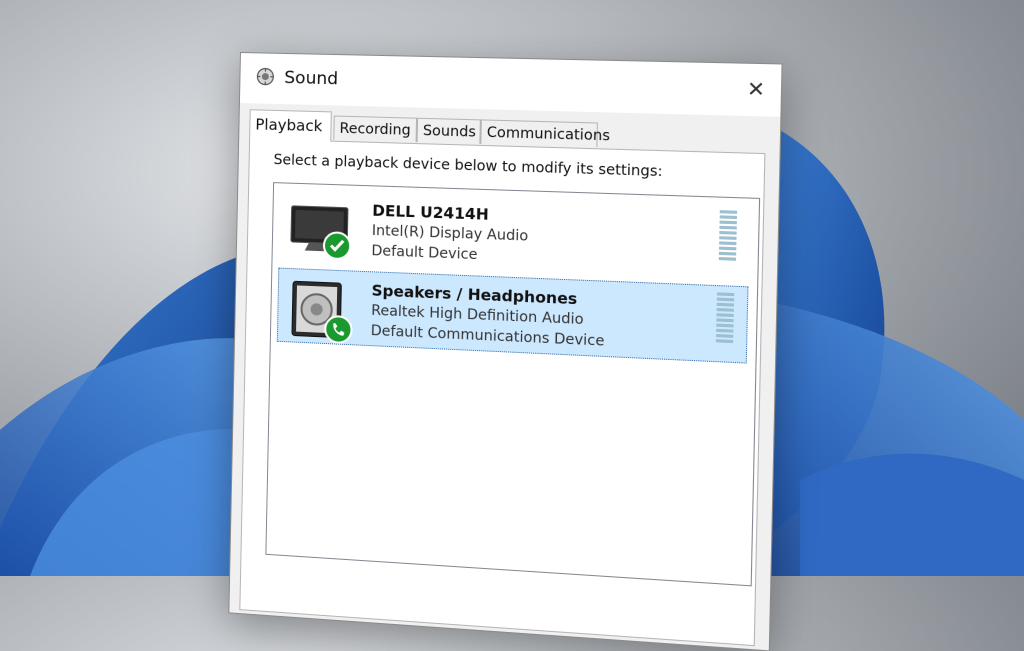 This screenshot has width=1024, height=651. I want to click on phone-badge-icon, so click(338, 329).